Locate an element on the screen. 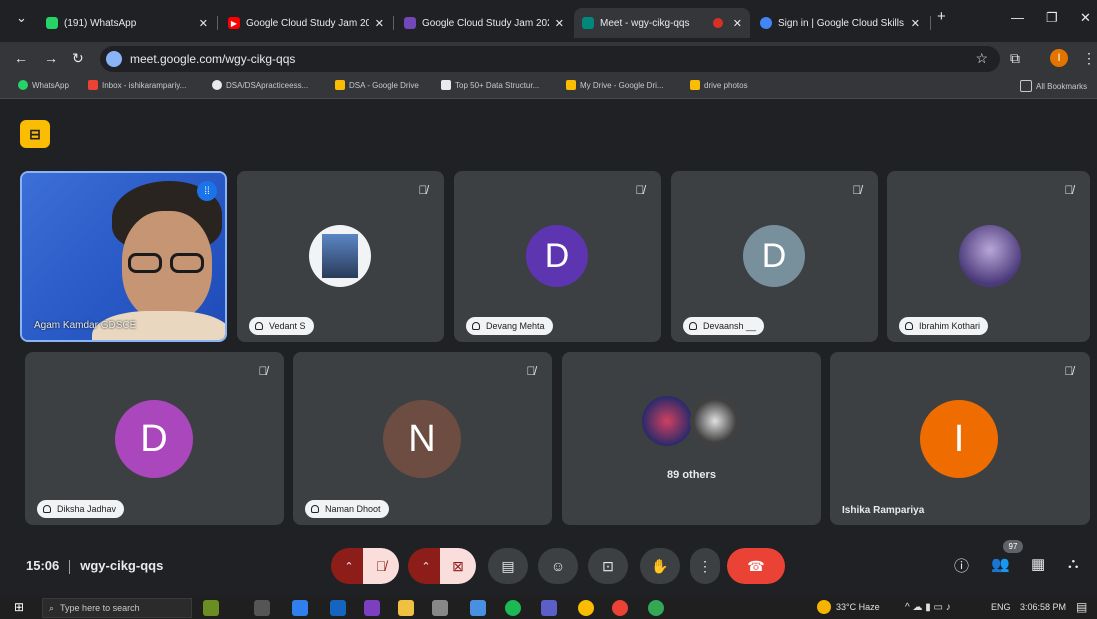 The width and height of the screenshot is (1097, 619). all-bookmarks: All Bookmarks is located at coordinates (1053, 86).